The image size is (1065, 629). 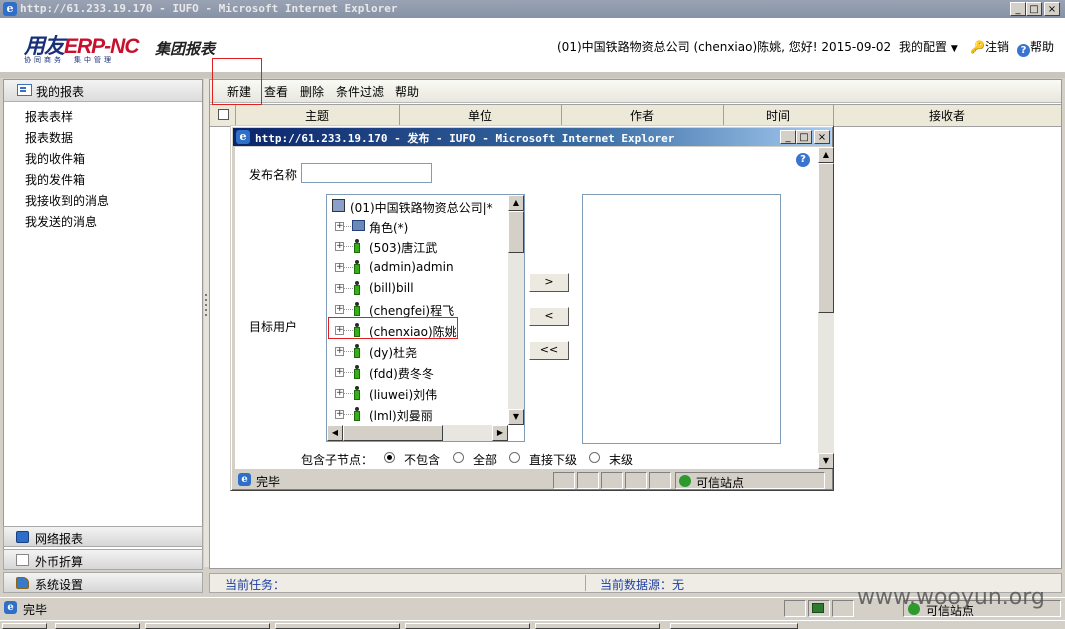 I want to click on sidebar-item-report-data: 报表数据, so click(x=49, y=137).